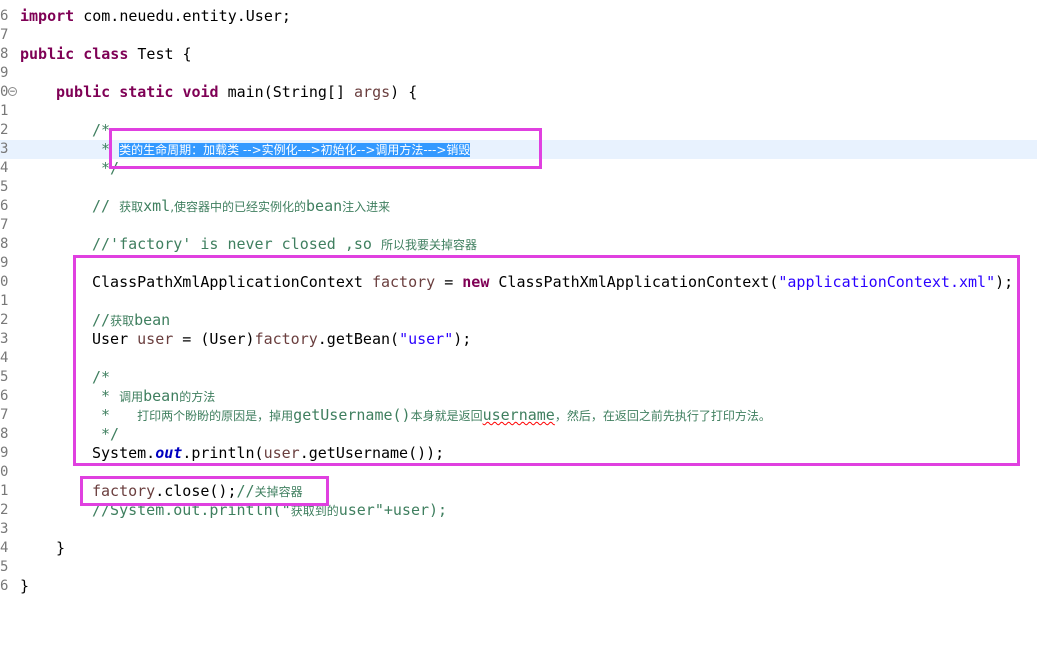 The height and width of the screenshot is (653, 1037). What do you see at coordinates (518, 168) in the screenshot?
I see `code-line: 4 */` at bounding box center [518, 168].